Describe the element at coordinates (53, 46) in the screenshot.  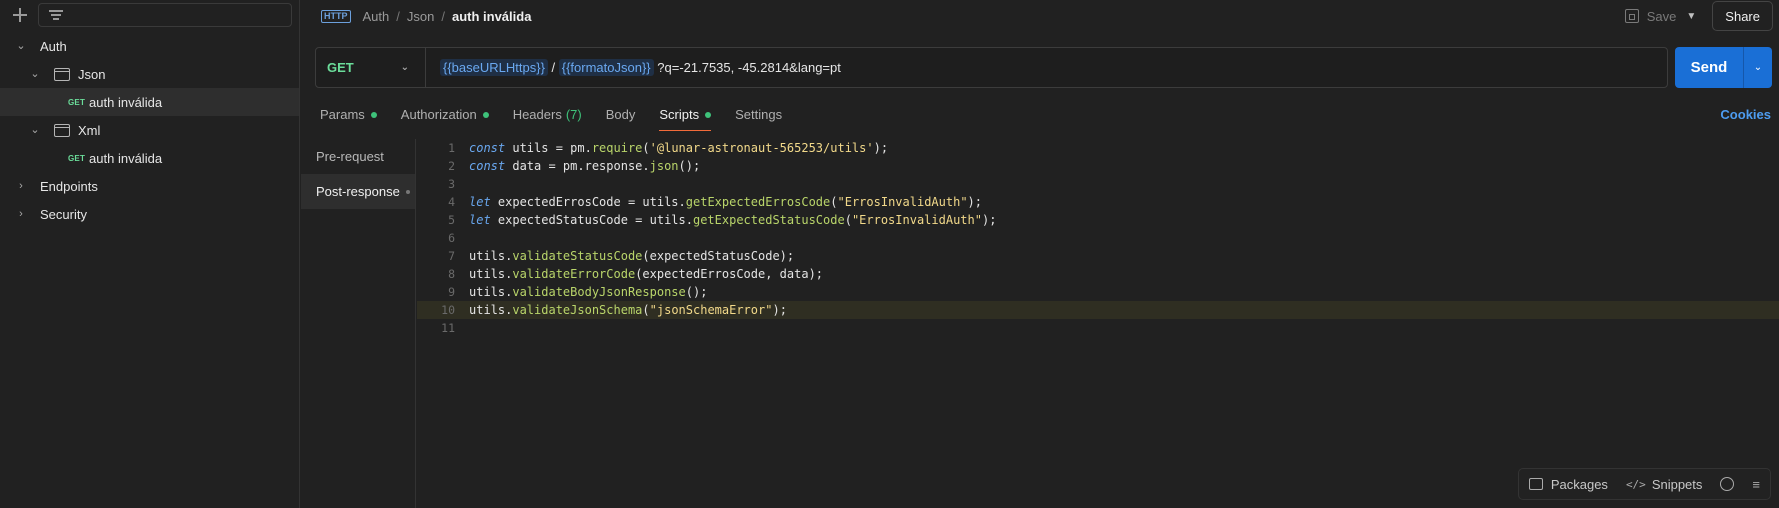
I see `tree-item-label: Auth` at that location.